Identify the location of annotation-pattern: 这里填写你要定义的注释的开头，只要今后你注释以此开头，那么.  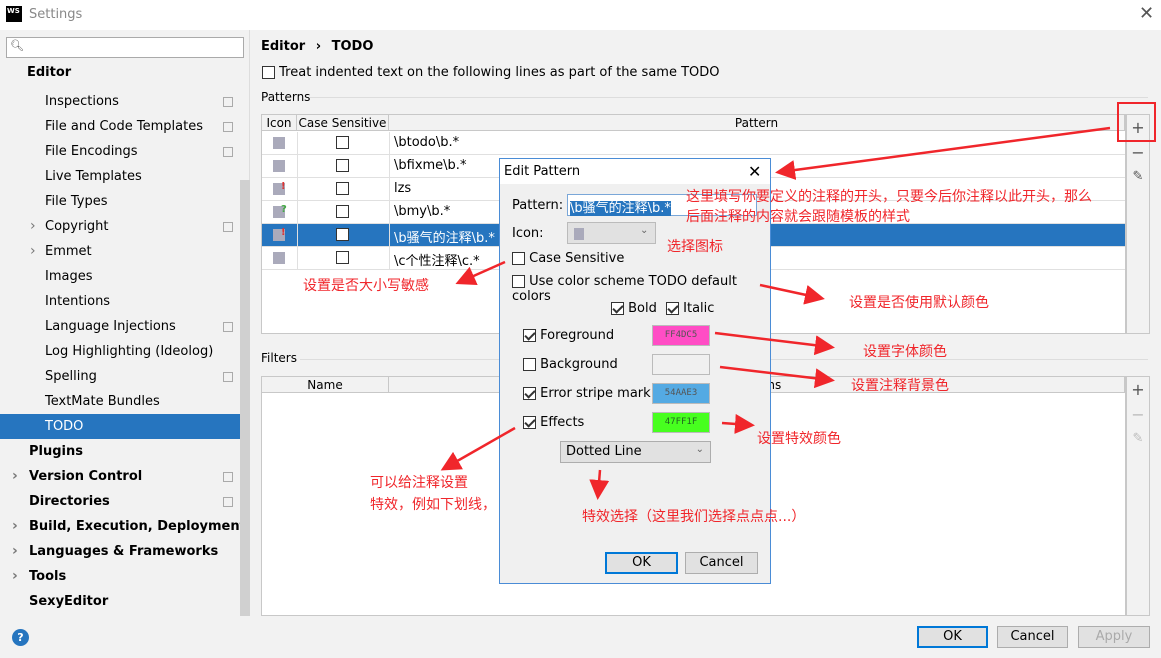
(889, 197).